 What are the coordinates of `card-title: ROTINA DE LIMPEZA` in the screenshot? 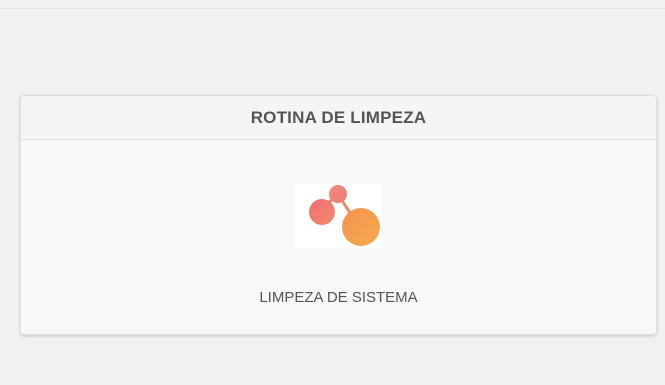 It's located at (338, 117).